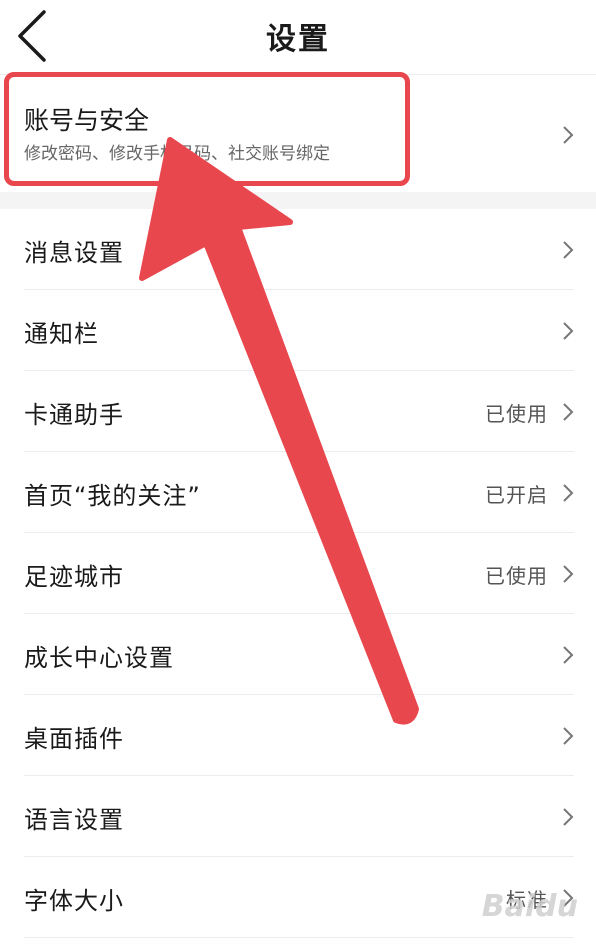  I want to click on settings-item-label: 首页“我的关注”, so click(112, 496).